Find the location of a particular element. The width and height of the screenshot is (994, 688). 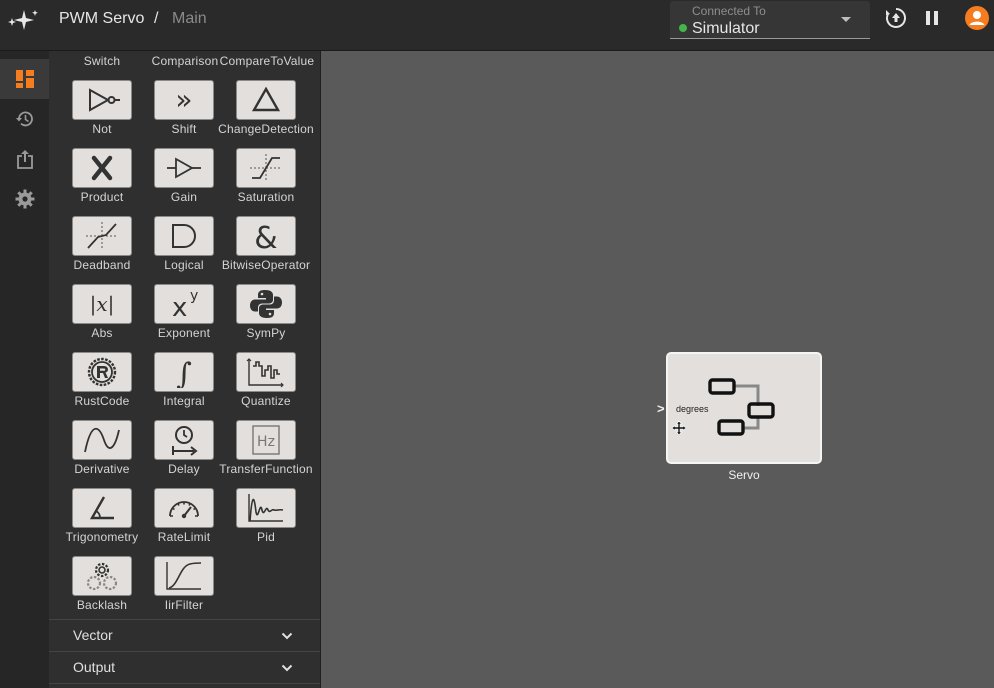

transfer-function-icon: Hz is located at coordinates (266, 440).